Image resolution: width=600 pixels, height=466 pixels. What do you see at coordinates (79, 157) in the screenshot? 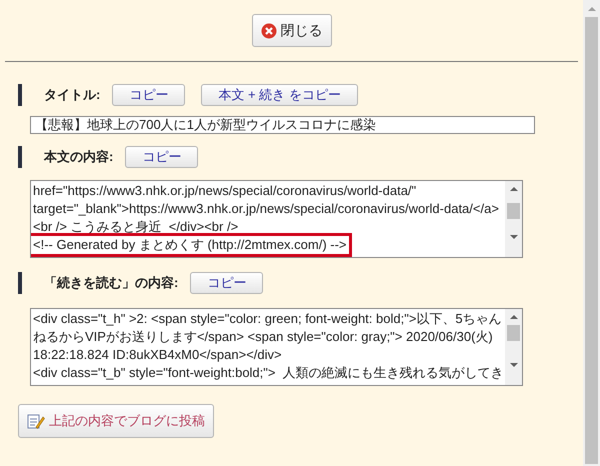
I see `section-label: 本文の内容:` at bounding box center [79, 157].